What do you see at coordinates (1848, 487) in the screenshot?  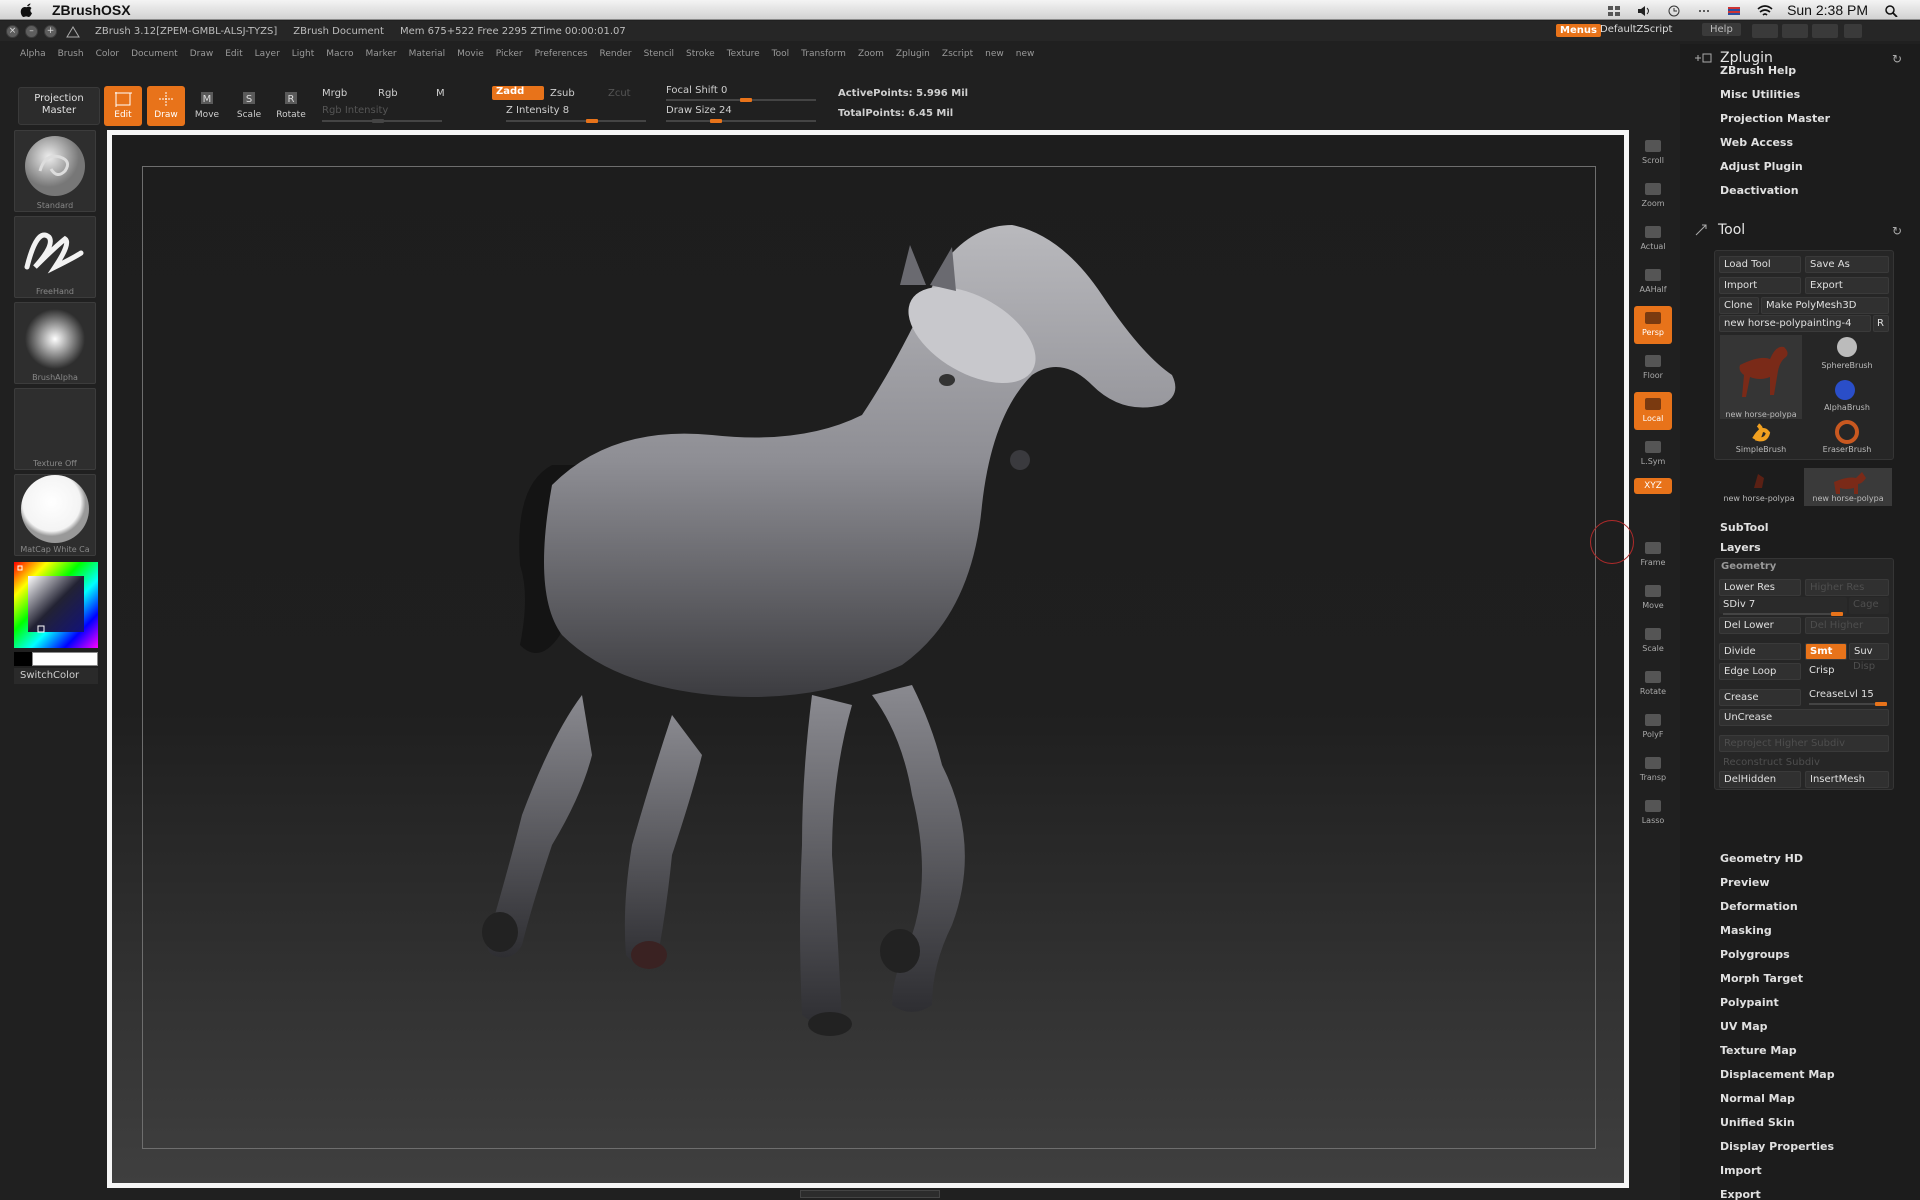 I see `thumb-horse-small-2: new horse-polypa` at bounding box center [1848, 487].